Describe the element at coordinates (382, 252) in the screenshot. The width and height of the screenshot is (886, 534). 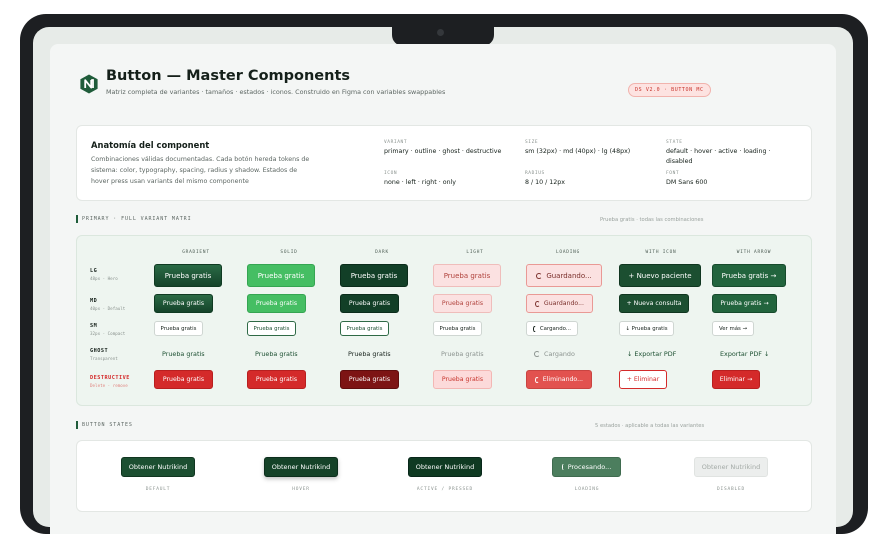
I see `col-dark: DARK` at that location.